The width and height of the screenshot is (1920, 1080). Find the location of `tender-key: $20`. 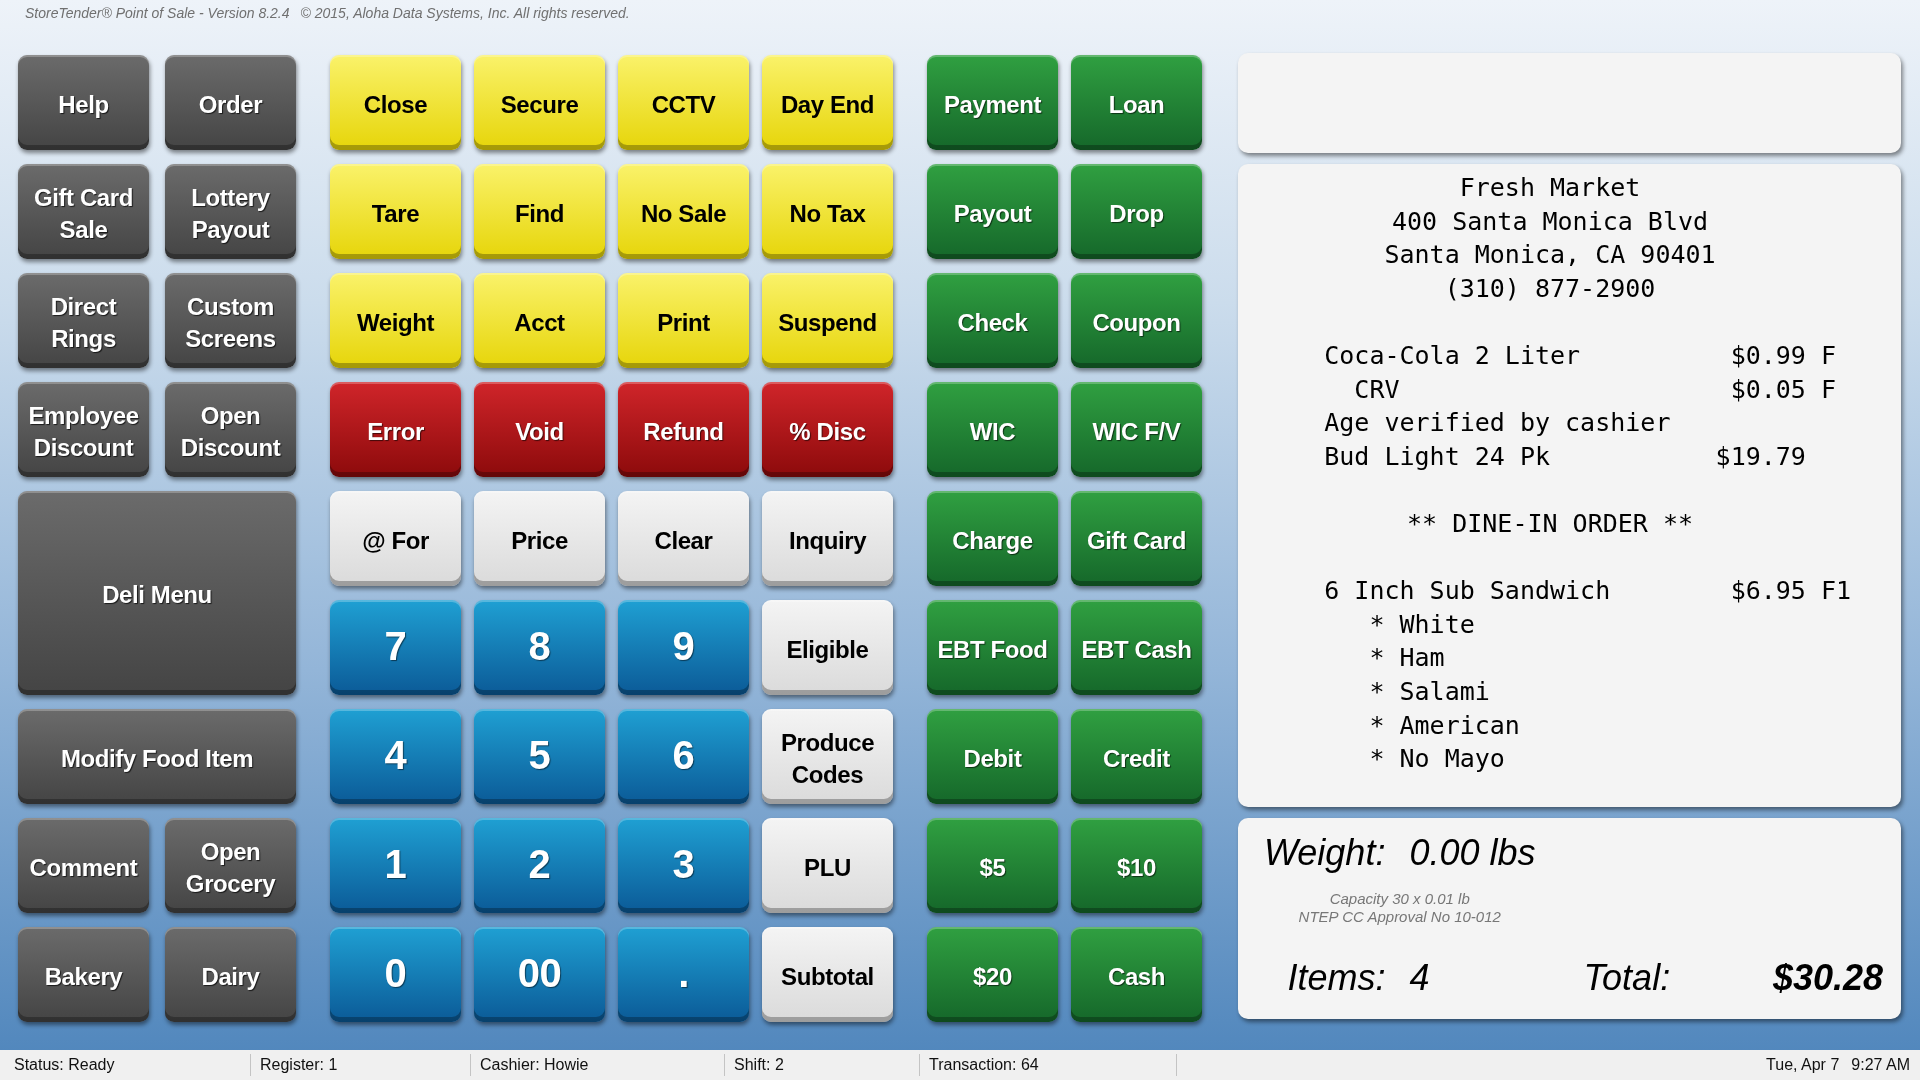

tender-key: $20 is located at coordinates (992, 974).